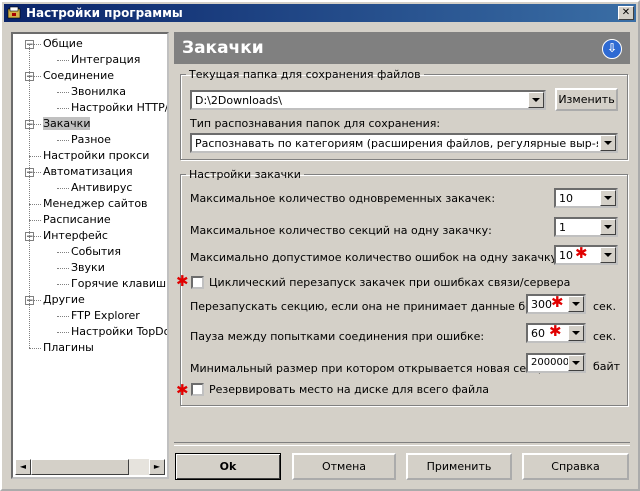 The image size is (640, 491). I want to click on cyclic-restart-checkbox, so click(197, 282).